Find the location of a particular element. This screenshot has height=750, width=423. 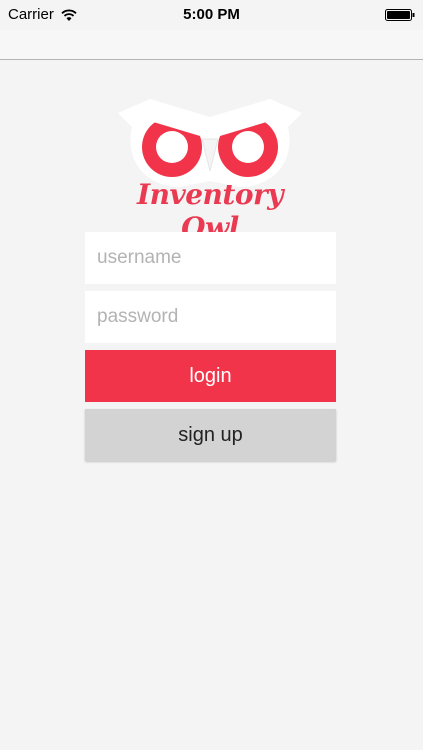

status-bar: Carrier 5:00 PM is located at coordinates (211, 15).